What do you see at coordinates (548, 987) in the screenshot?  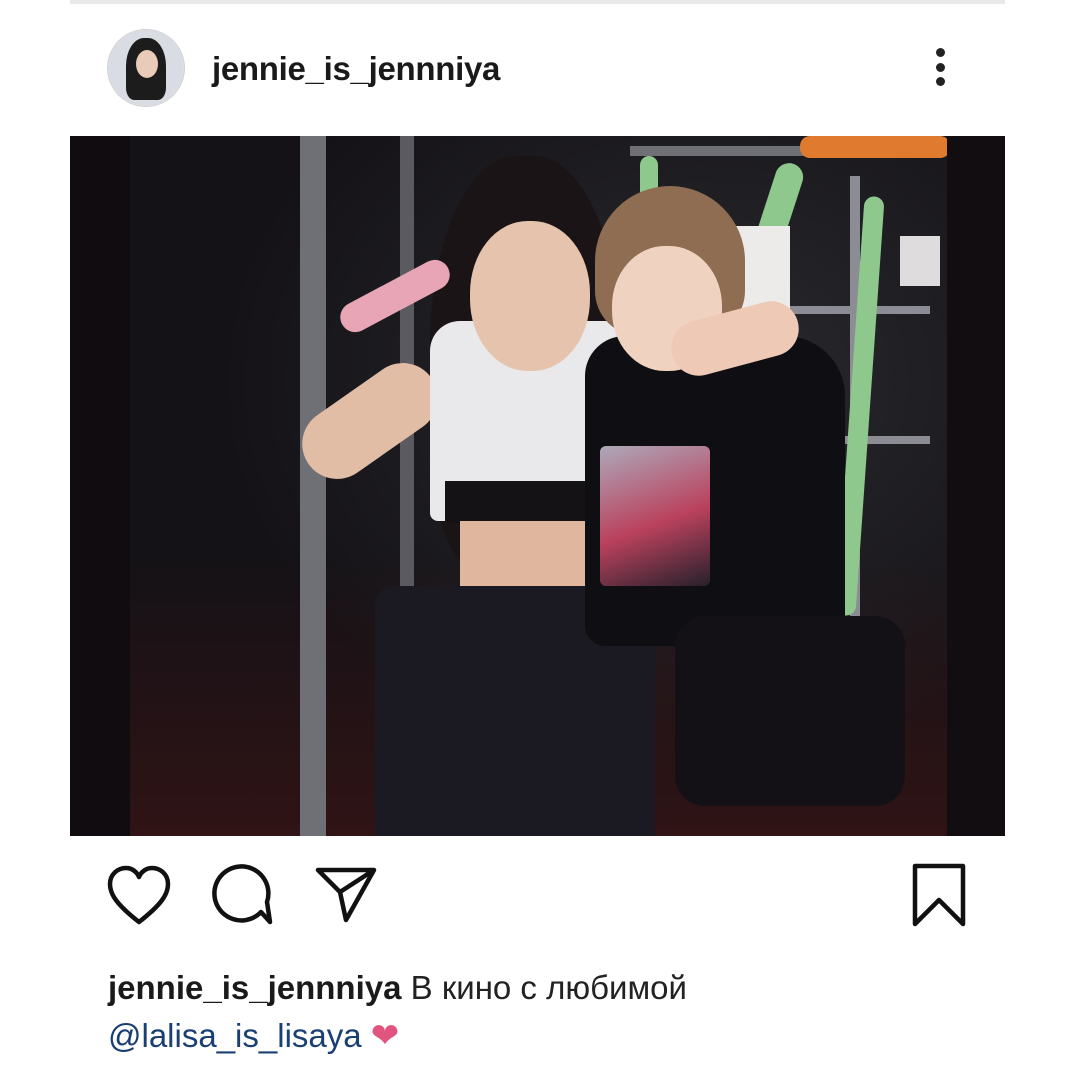 I see `caption-text: В кино с любимой` at bounding box center [548, 987].